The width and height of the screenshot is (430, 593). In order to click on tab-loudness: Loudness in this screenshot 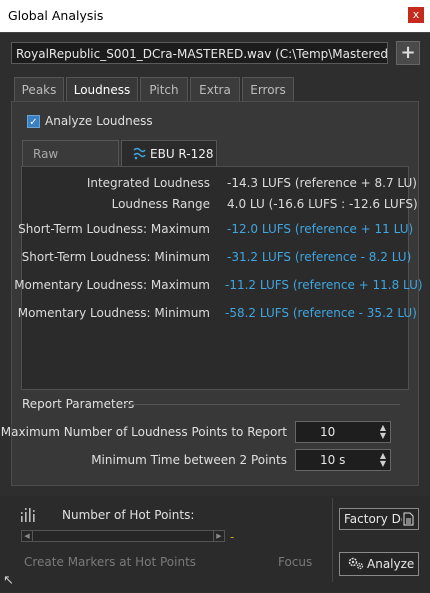, I will do `click(102, 89)`.